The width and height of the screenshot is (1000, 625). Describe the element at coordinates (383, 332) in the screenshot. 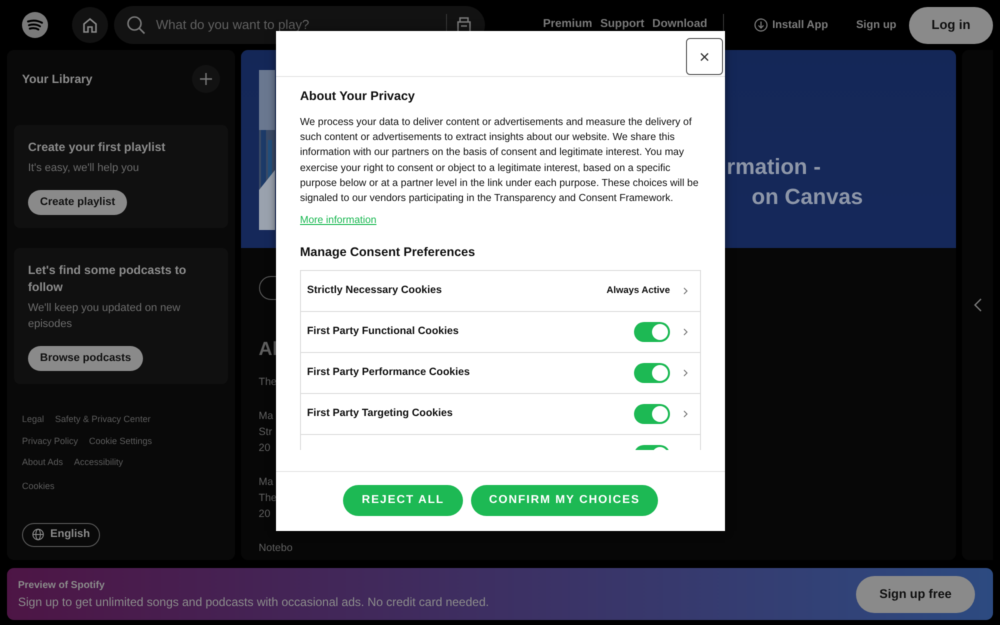

I see `category-name: First Party Functional Cookies` at that location.